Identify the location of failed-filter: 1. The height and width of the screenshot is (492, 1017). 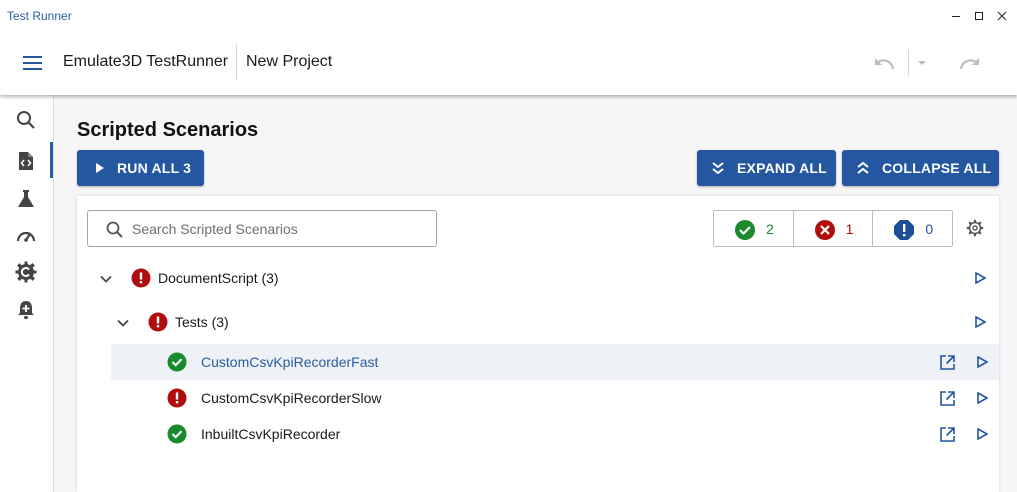
(834, 228).